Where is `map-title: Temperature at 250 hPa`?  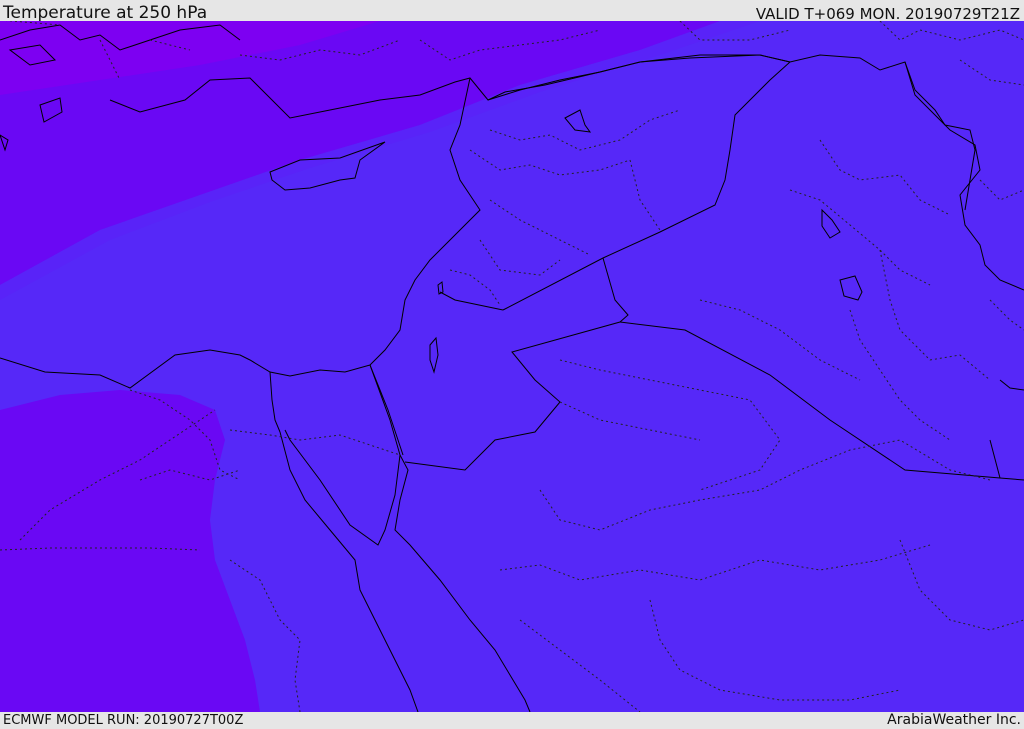 map-title: Temperature at 250 hPa is located at coordinates (105, 13).